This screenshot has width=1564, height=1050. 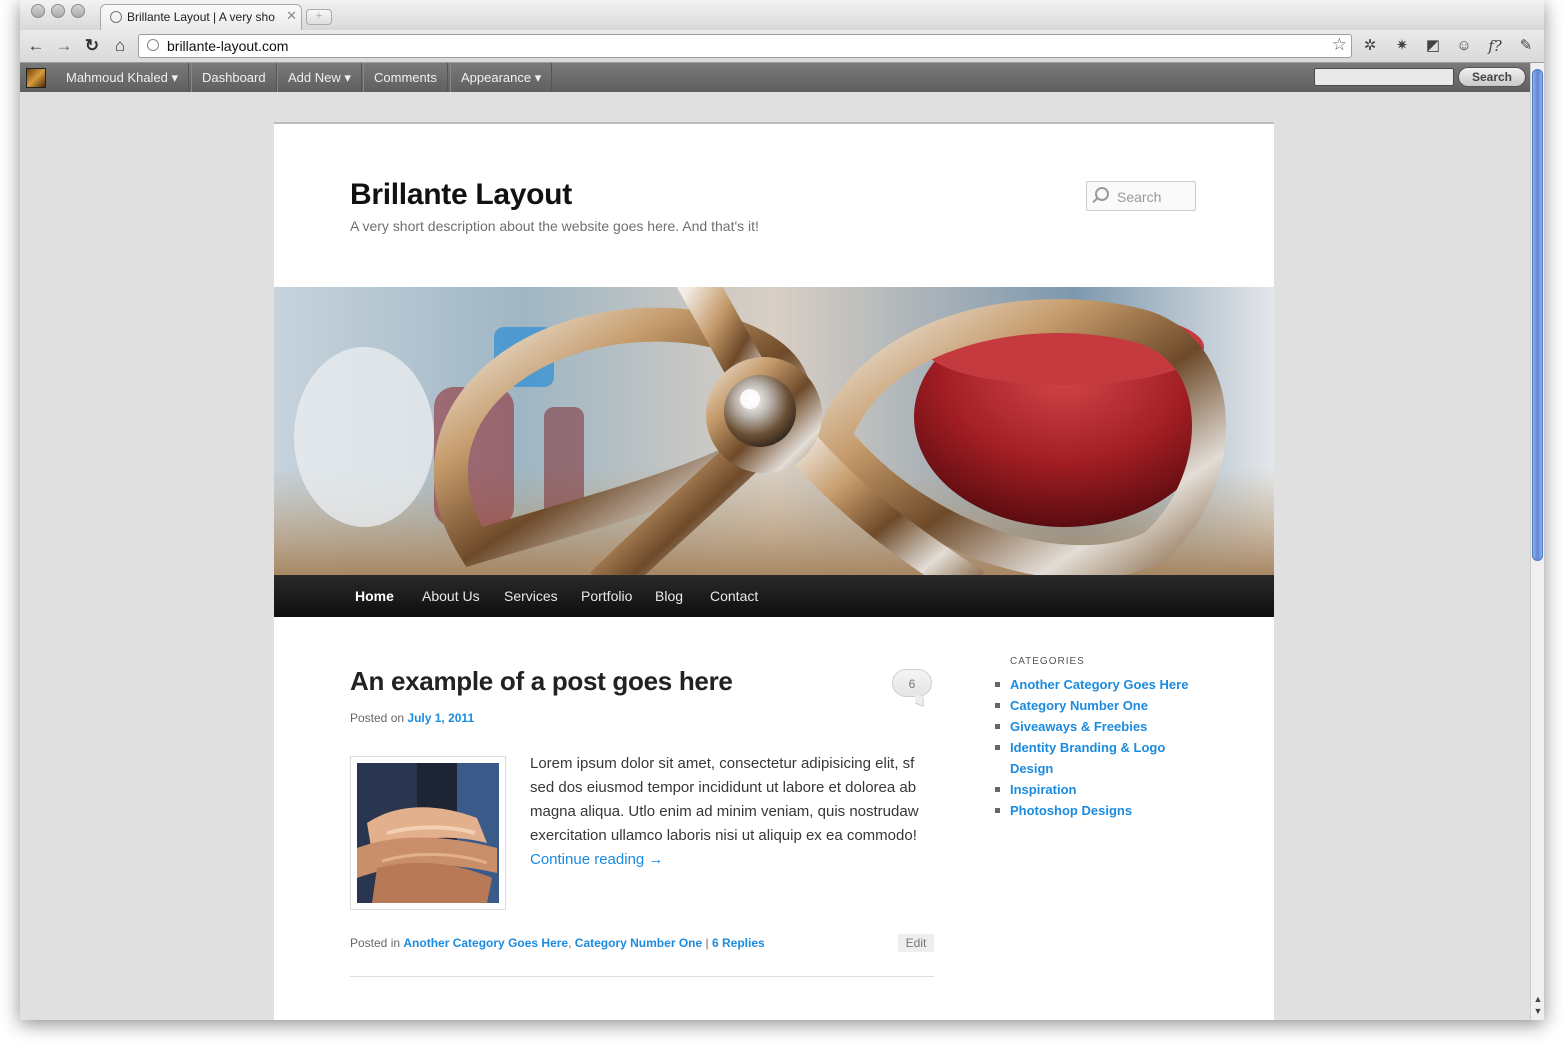 What do you see at coordinates (78, 11) in the screenshot?
I see `zoom-window-button` at bounding box center [78, 11].